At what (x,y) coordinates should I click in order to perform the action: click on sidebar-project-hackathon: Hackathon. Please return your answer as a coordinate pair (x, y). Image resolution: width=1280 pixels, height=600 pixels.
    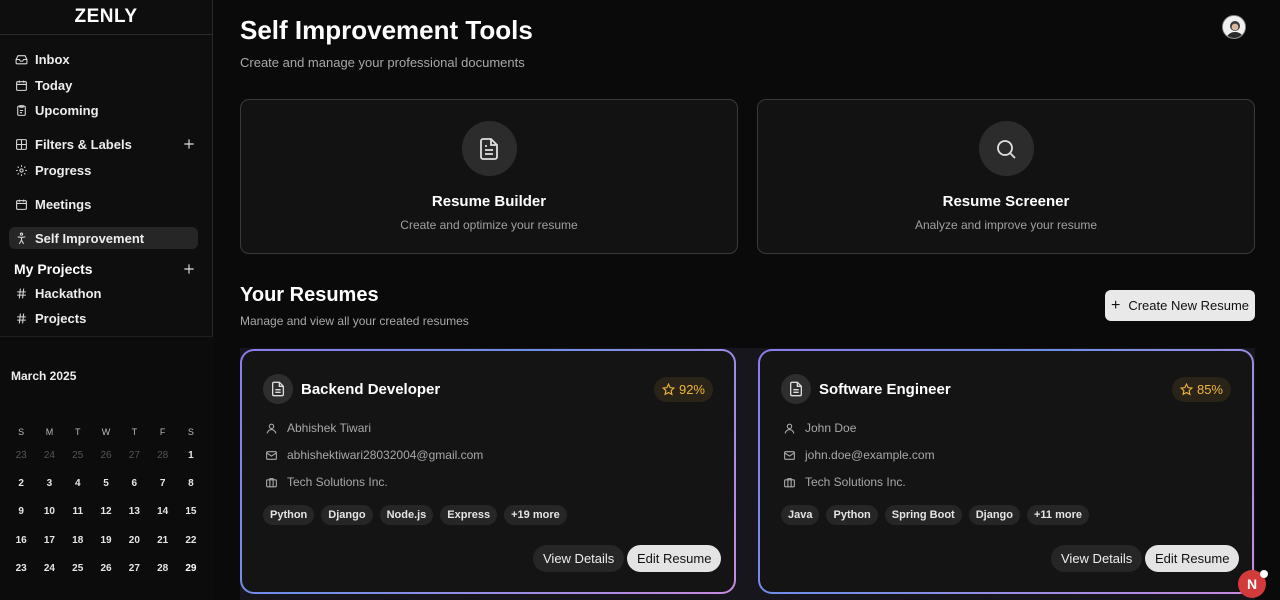
    Looking at the image, I should click on (103, 293).